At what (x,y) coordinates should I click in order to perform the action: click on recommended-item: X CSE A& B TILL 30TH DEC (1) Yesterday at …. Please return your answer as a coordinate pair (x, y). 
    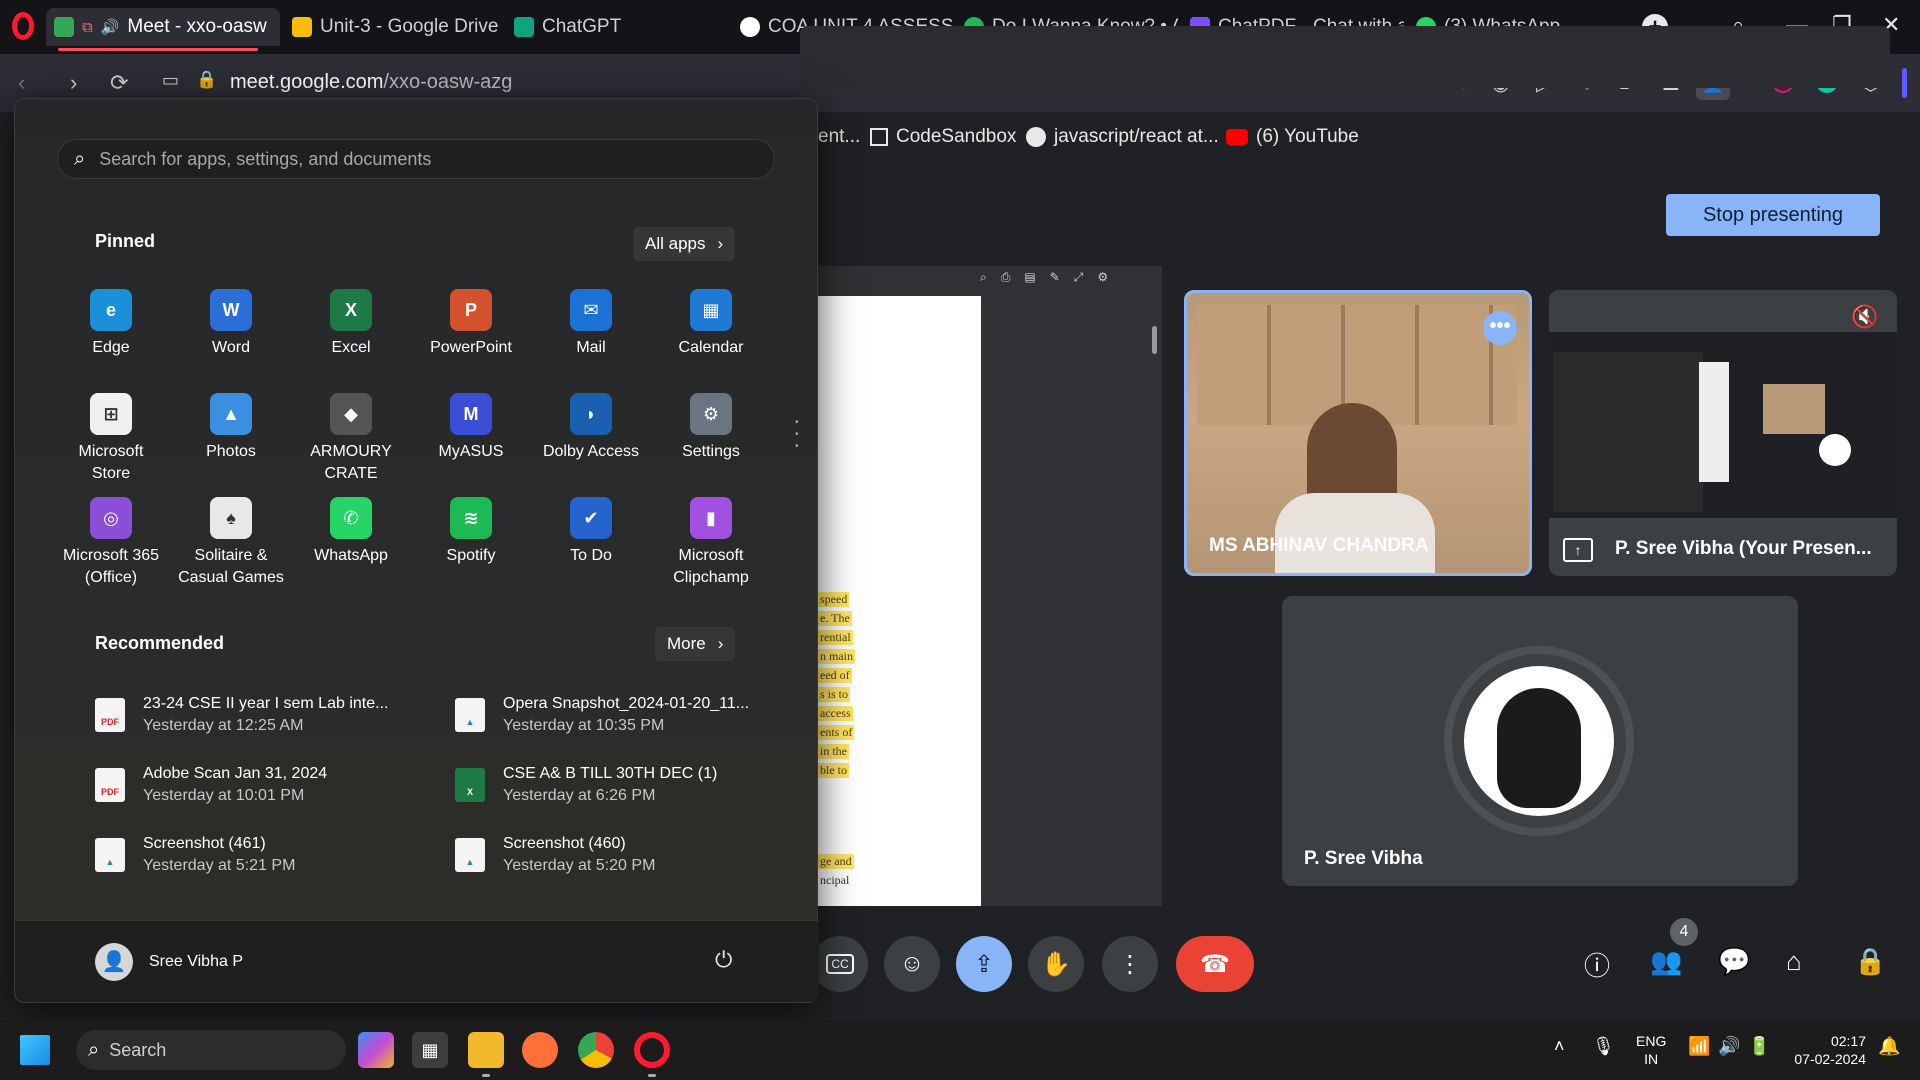
    Looking at the image, I should click on (630, 785).